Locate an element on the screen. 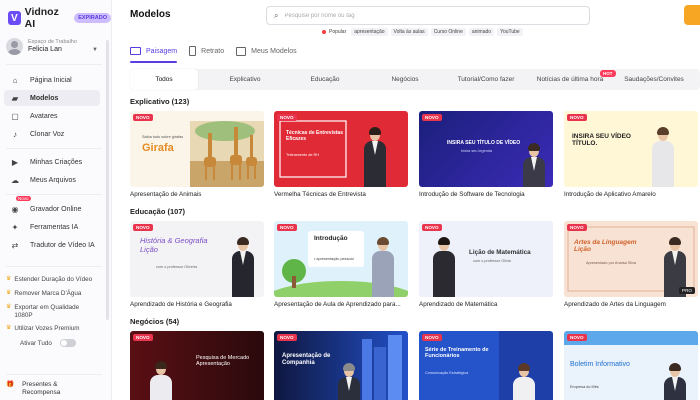 This screenshot has width=700, height=400. avatar-icon: ▢ is located at coordinates (15, 116).